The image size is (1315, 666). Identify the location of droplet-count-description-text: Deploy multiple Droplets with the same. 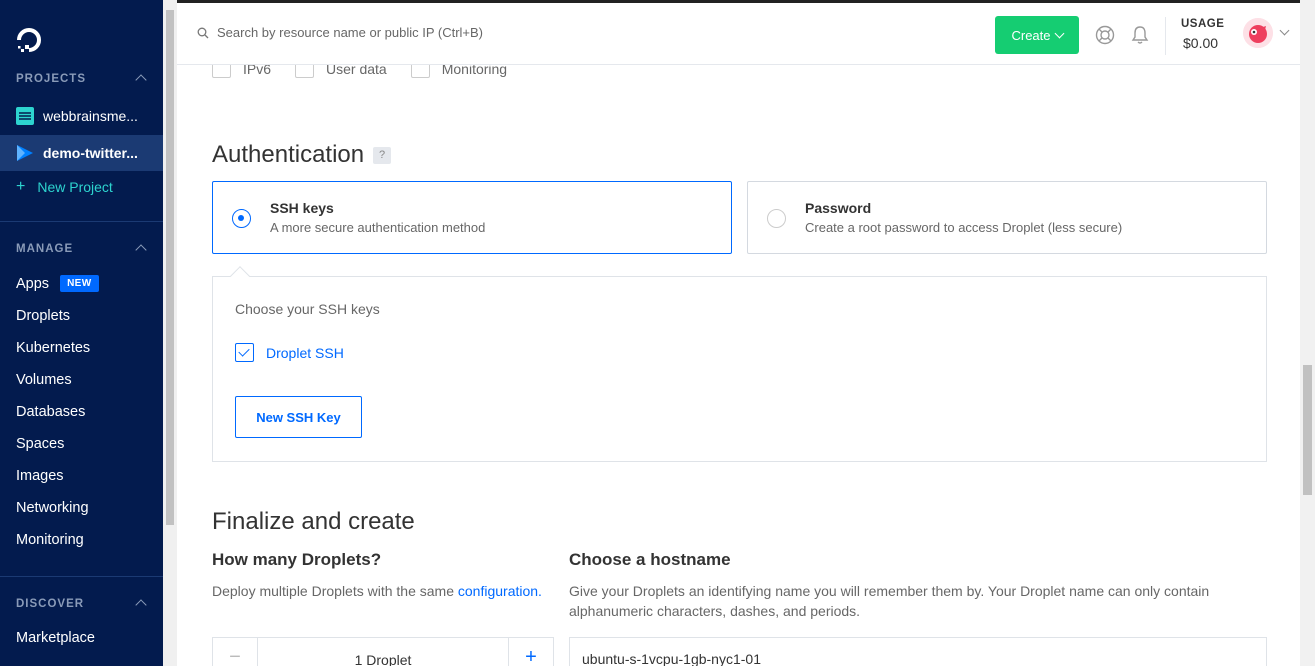
(335, 591).